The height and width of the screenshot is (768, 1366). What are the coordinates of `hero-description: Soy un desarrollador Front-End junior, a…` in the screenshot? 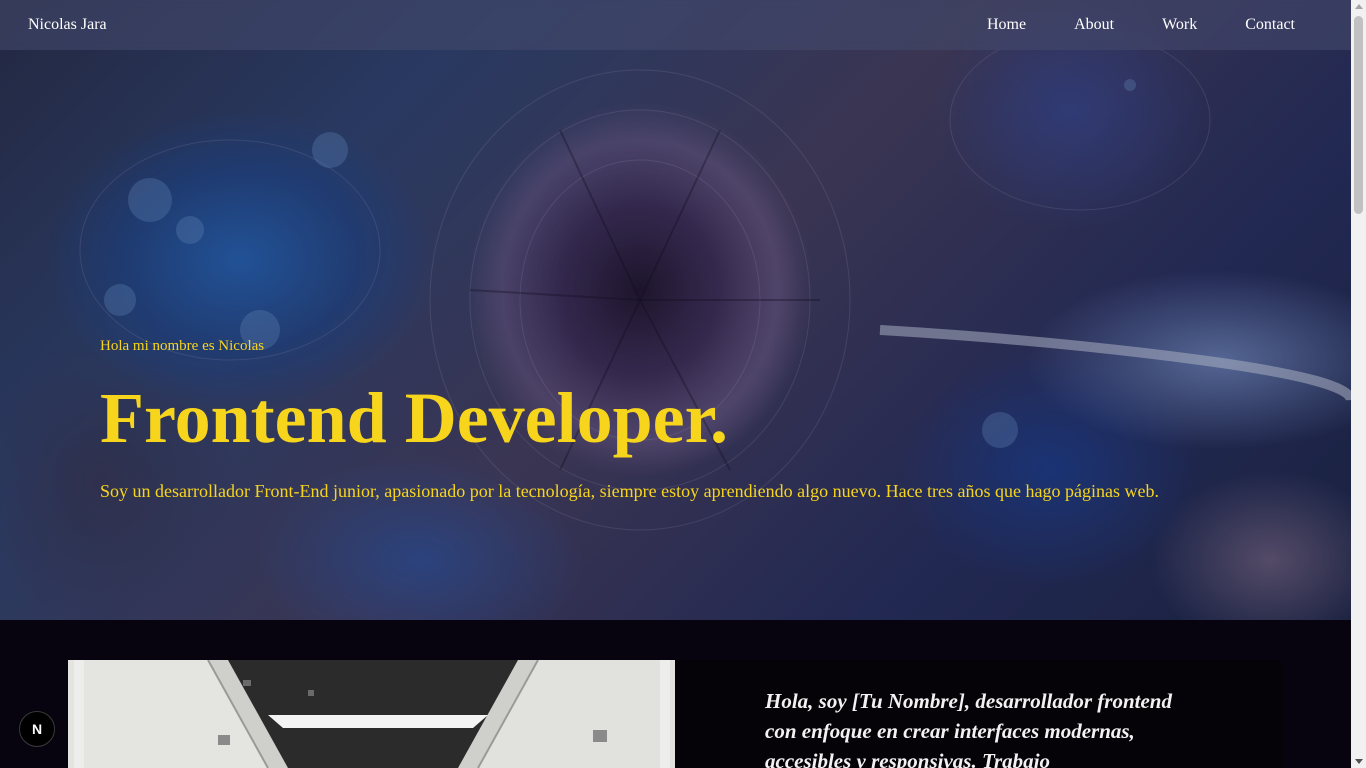 It's located at (629, 491).